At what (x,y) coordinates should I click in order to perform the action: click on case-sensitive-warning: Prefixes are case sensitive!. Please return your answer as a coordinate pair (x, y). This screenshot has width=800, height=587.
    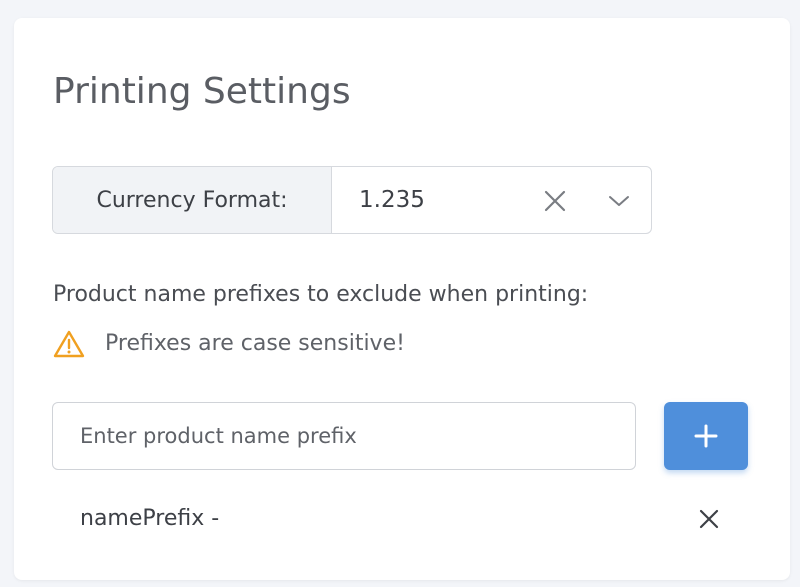
    Looking at the image, I should click on (229, 344).